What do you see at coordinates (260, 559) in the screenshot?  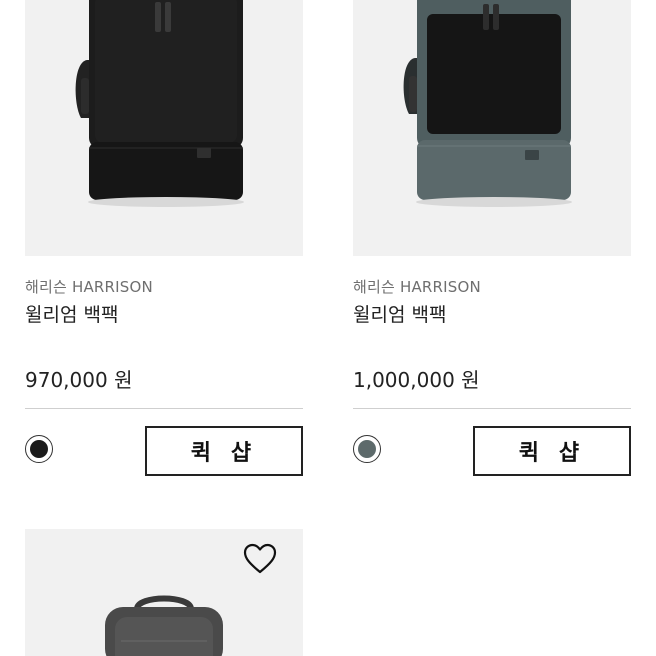 I see `heart-outline-icon` at bounding box center [260, 559].